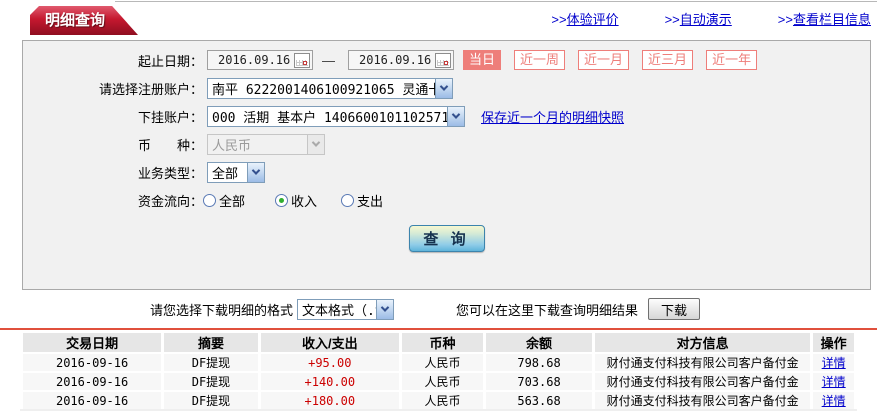  What do you see at coordinates (329, 400) in the screenshot?
I see `cell-amount: +180.00` at bounding box center [329, 400].